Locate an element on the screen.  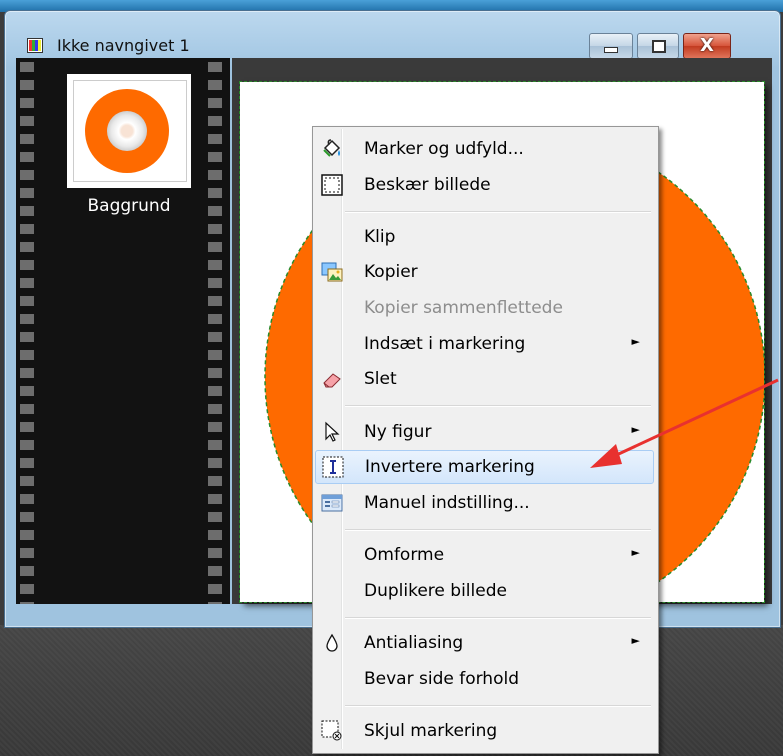
menu-item-hide-selection: Skjul markering is located at coordinates (484, 731).